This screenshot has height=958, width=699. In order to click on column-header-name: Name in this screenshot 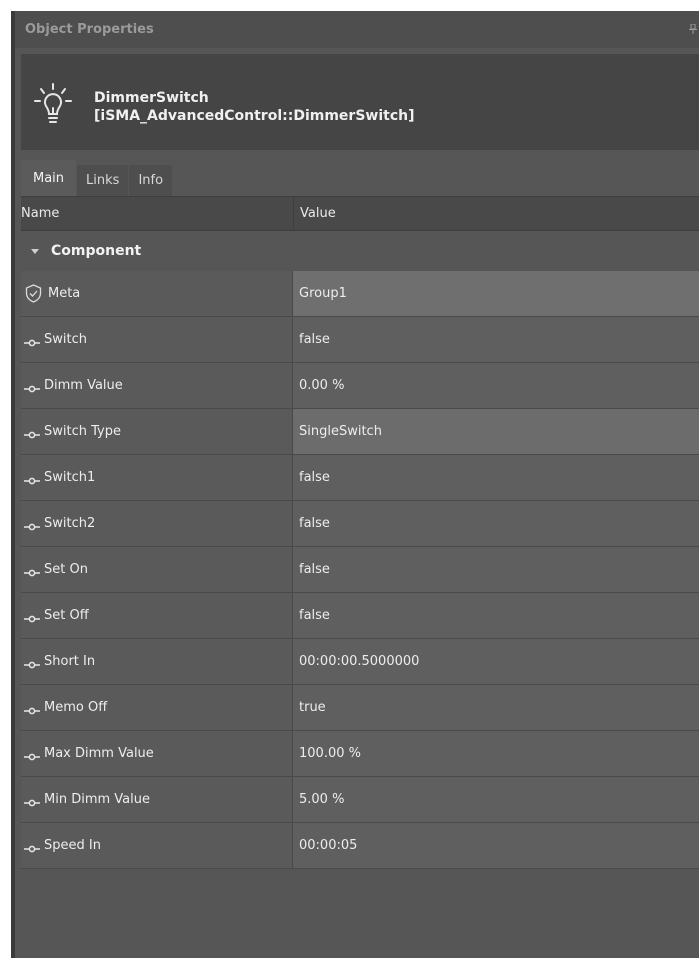, I will do `click(157, 213)`.